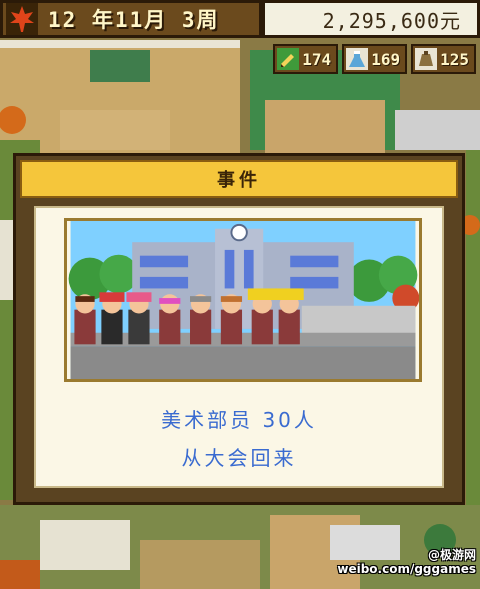 The image size is (480, 589). I want to click on dialog-title: 事件, so click(239, 180).